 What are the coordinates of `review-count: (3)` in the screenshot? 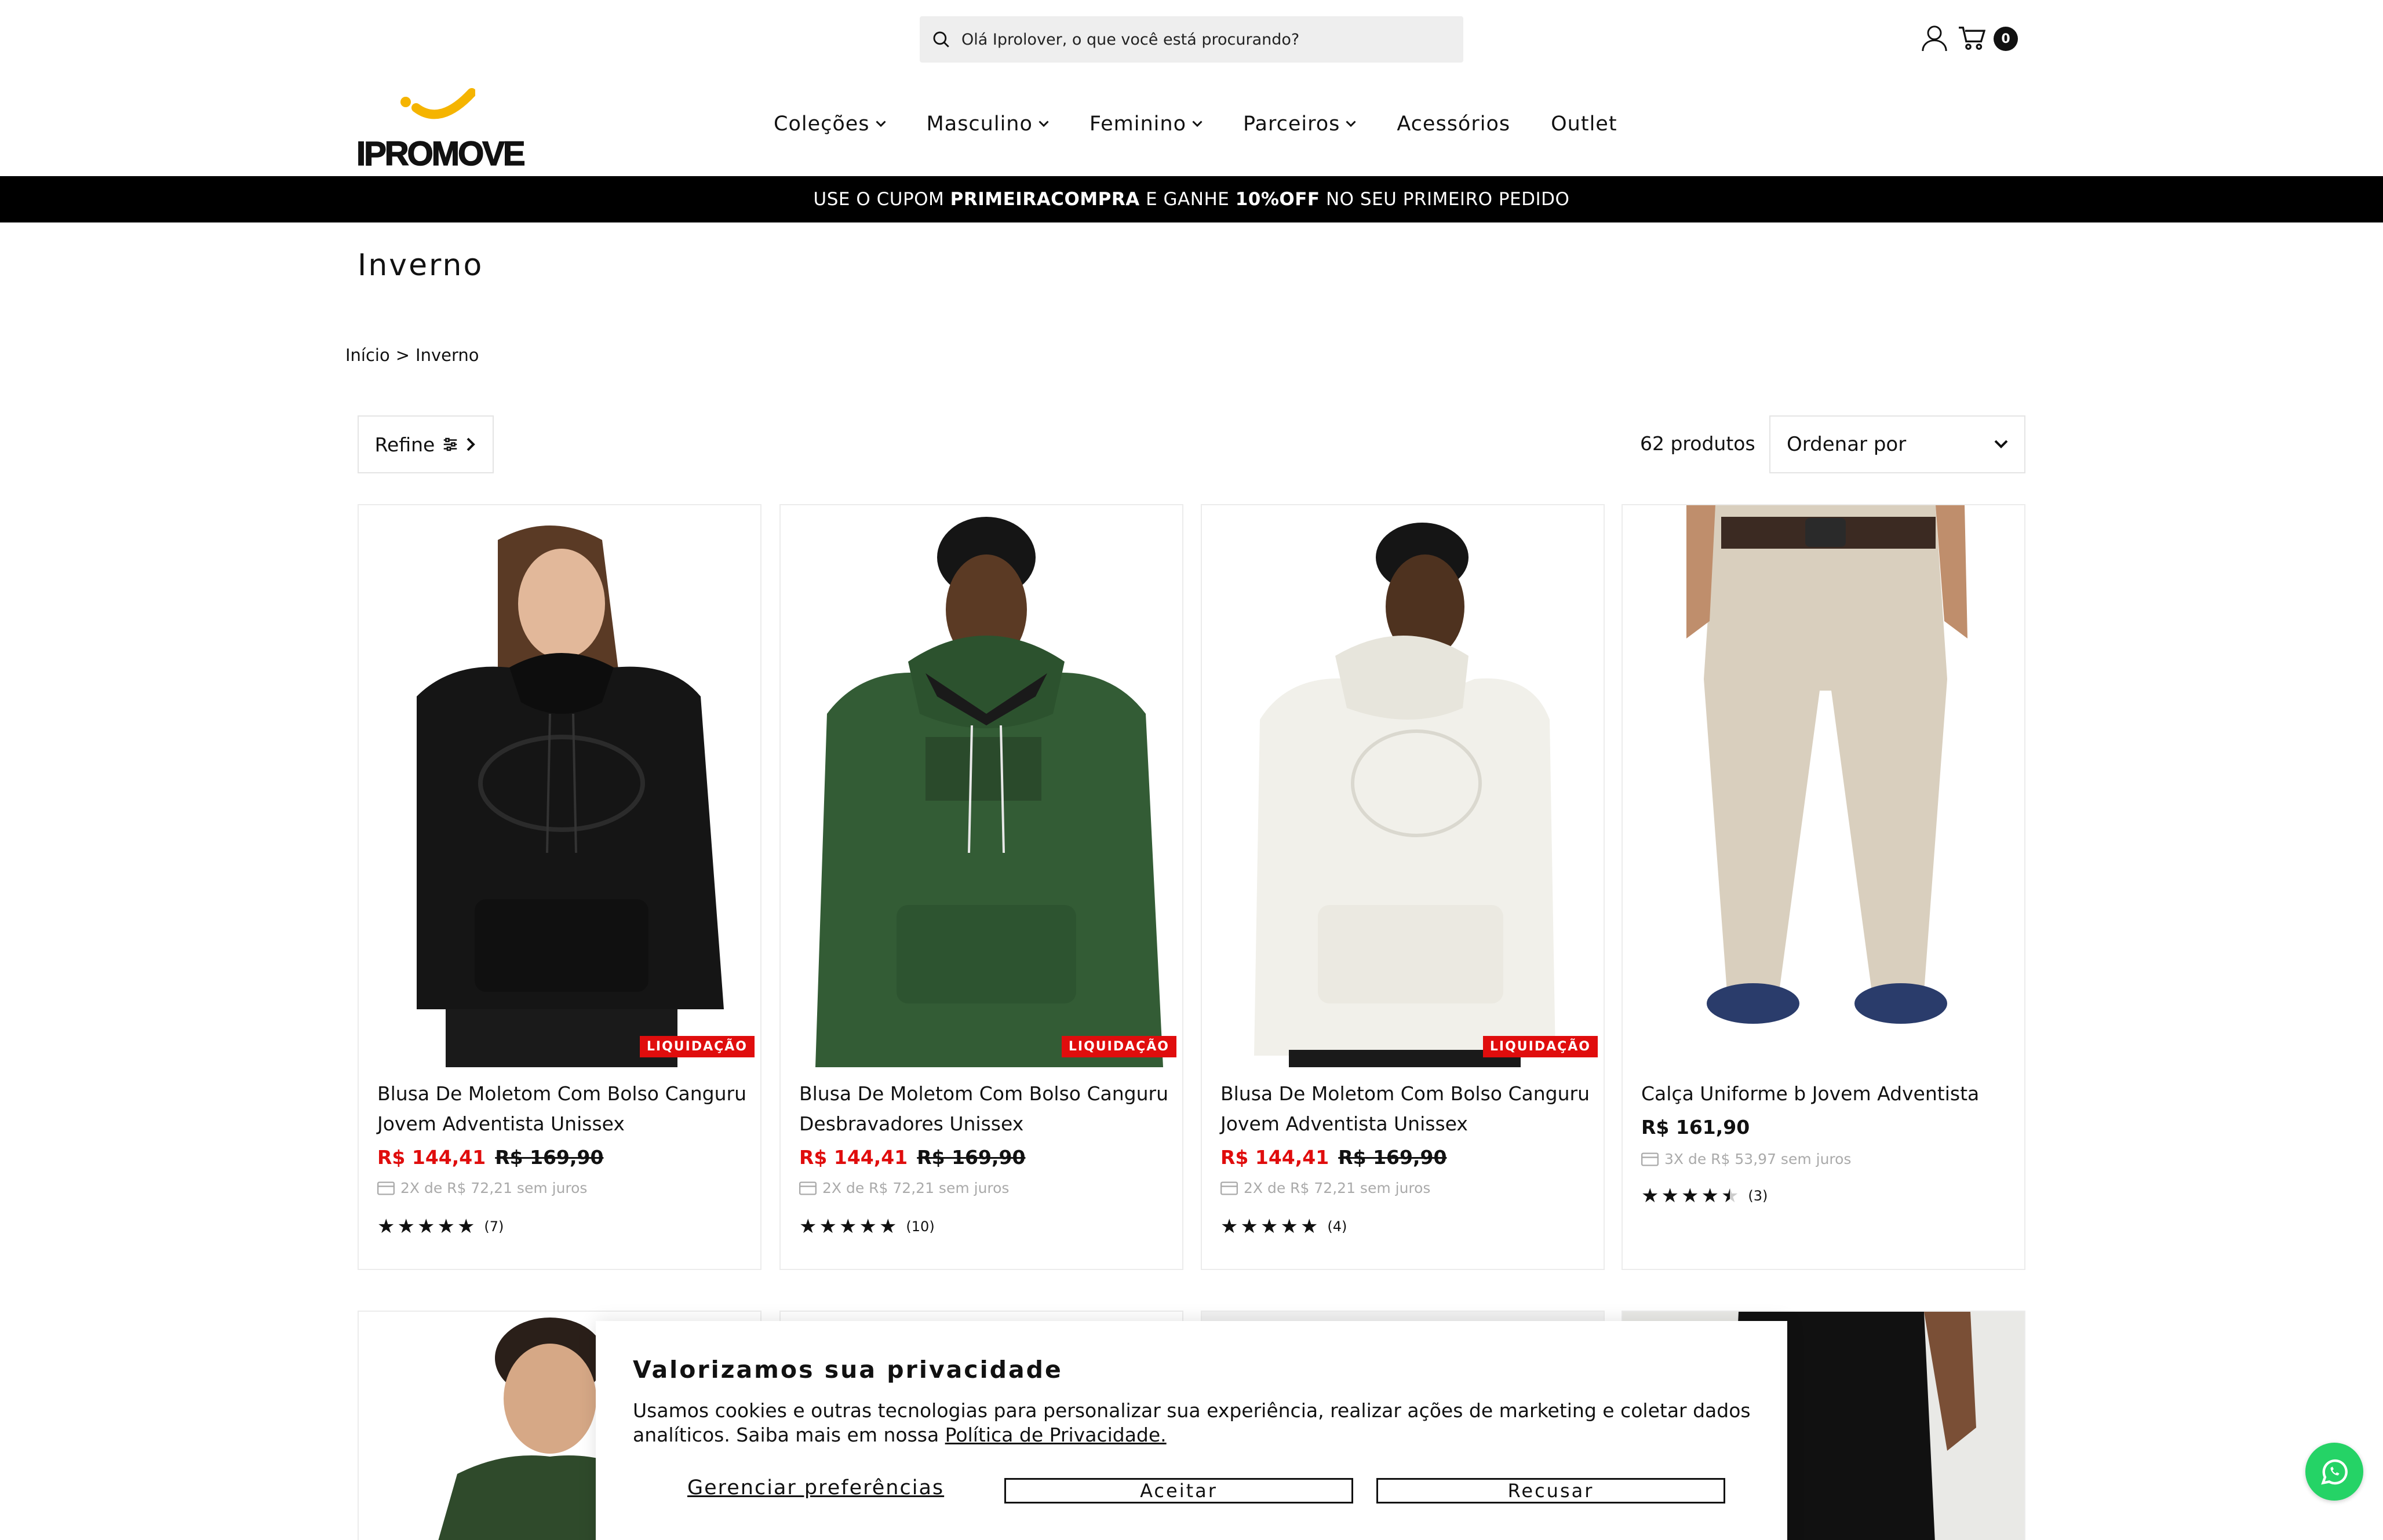 It's located at (1758, 1196).